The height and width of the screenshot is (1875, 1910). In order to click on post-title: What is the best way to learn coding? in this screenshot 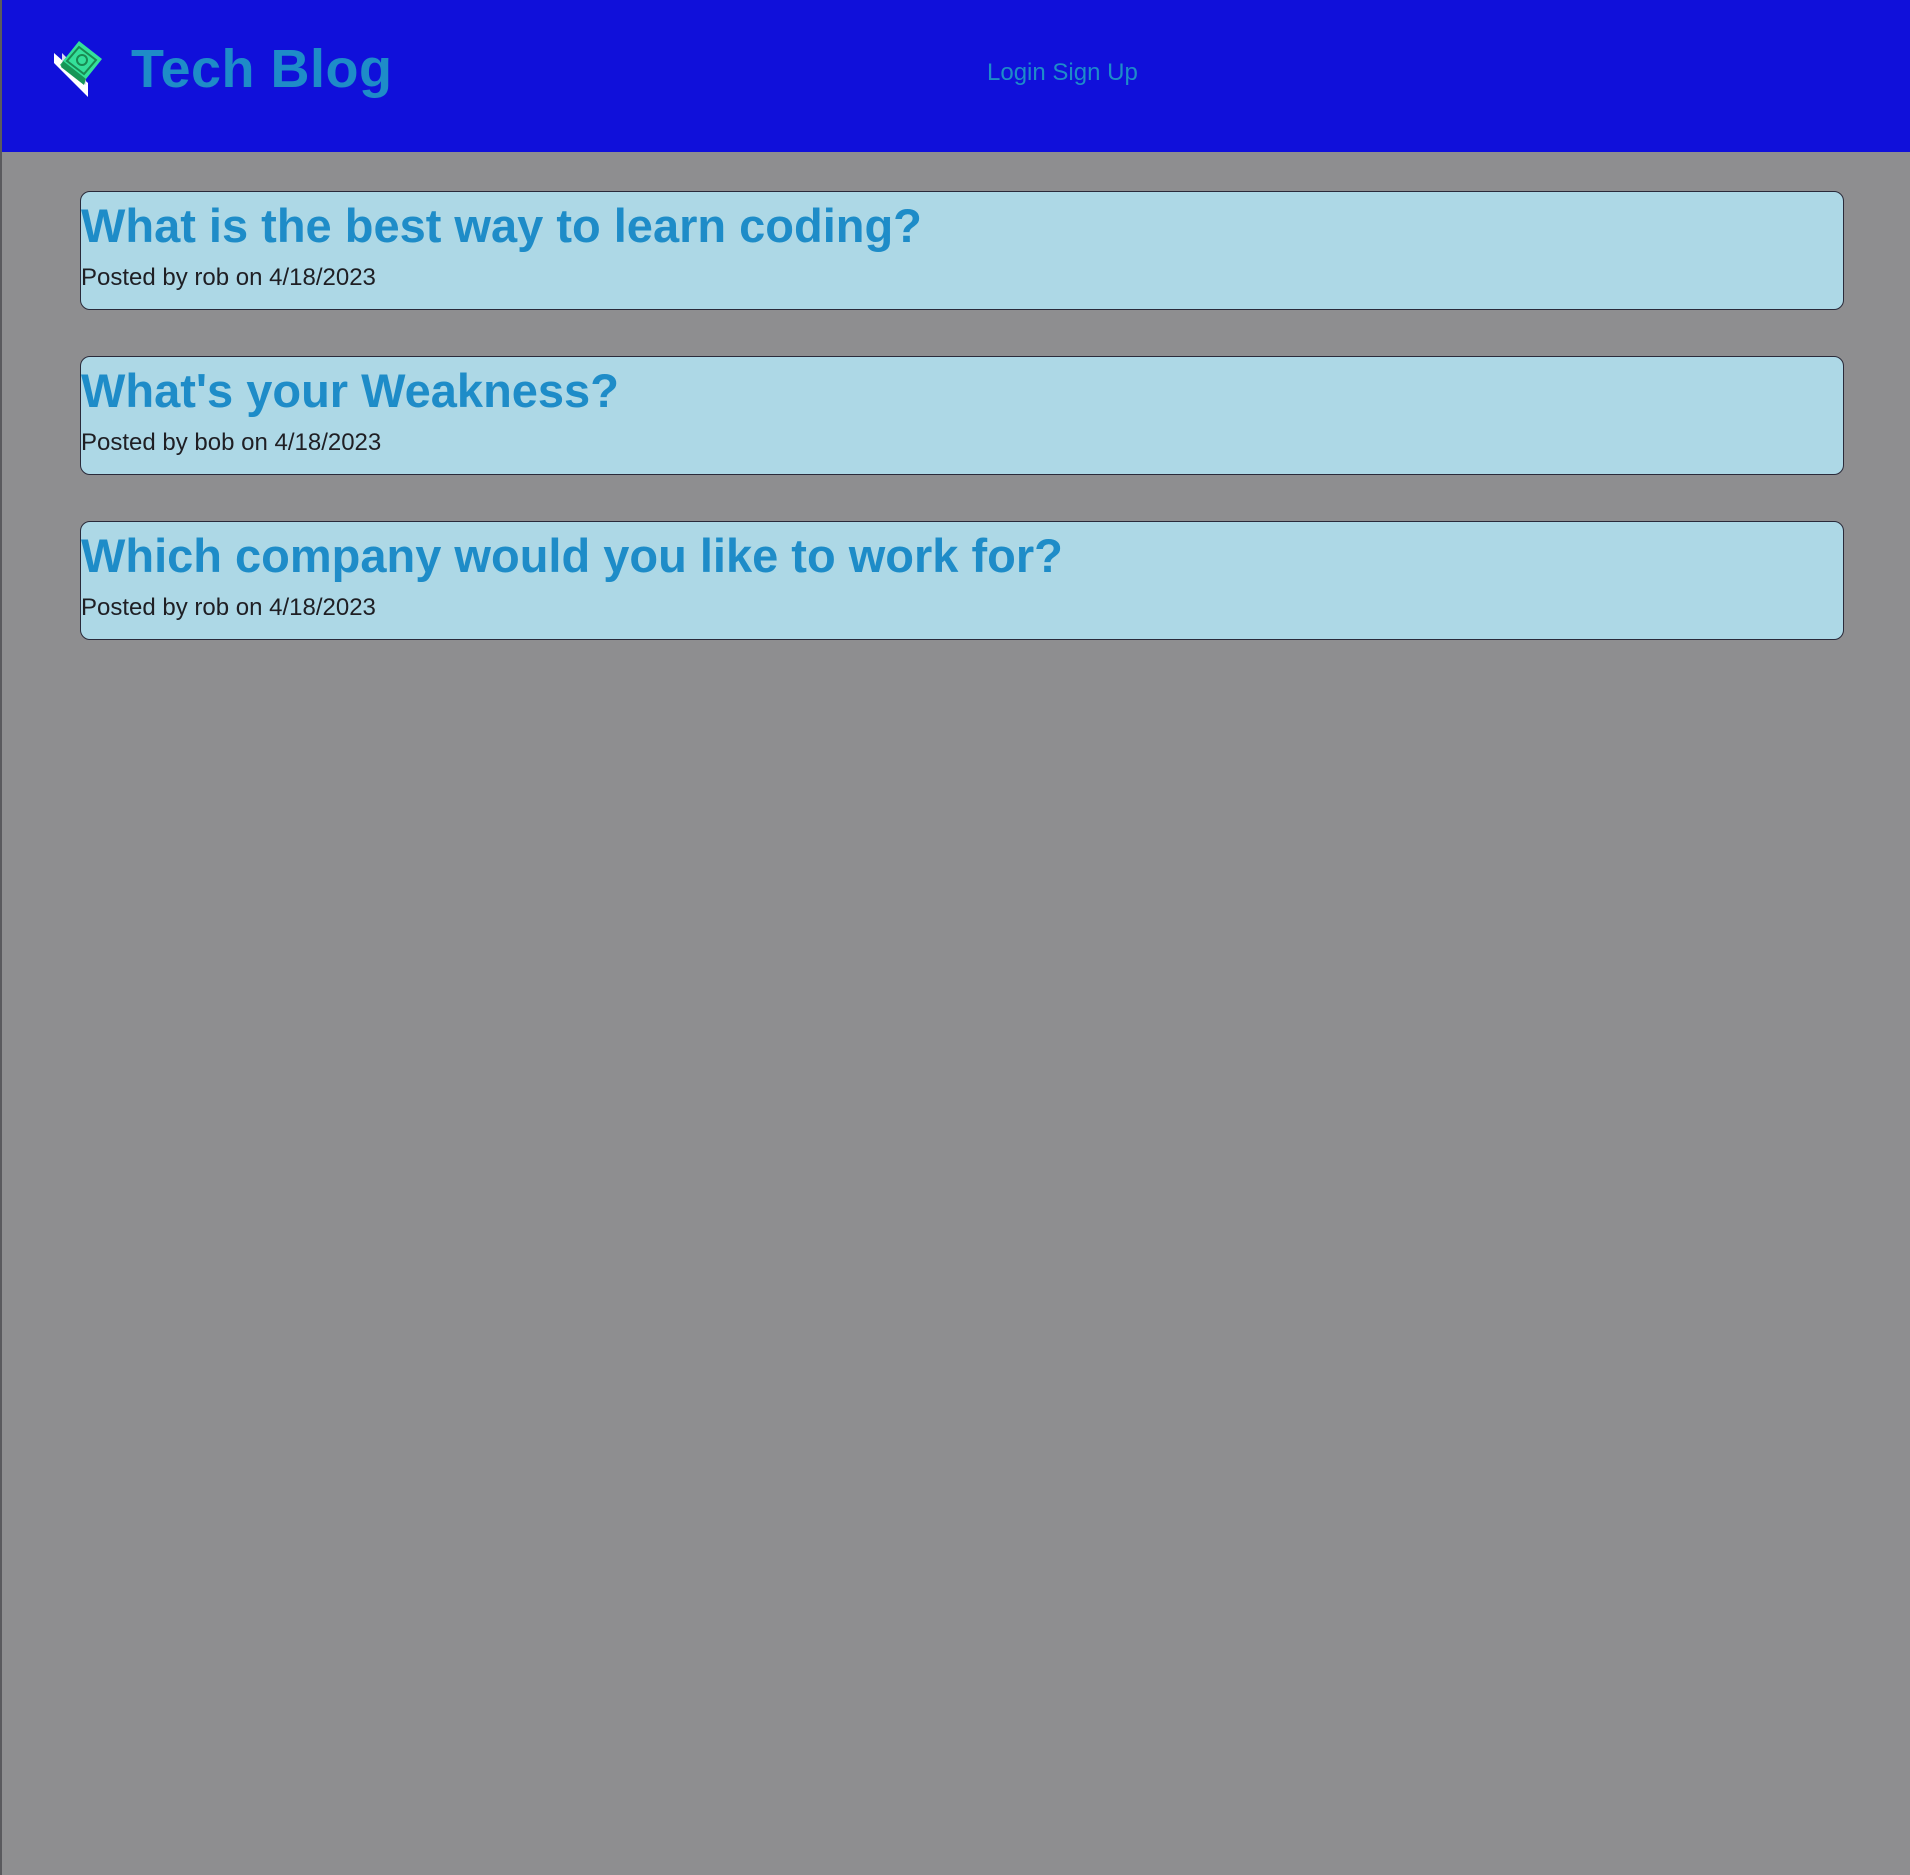, I will do `click(501, 226)`.